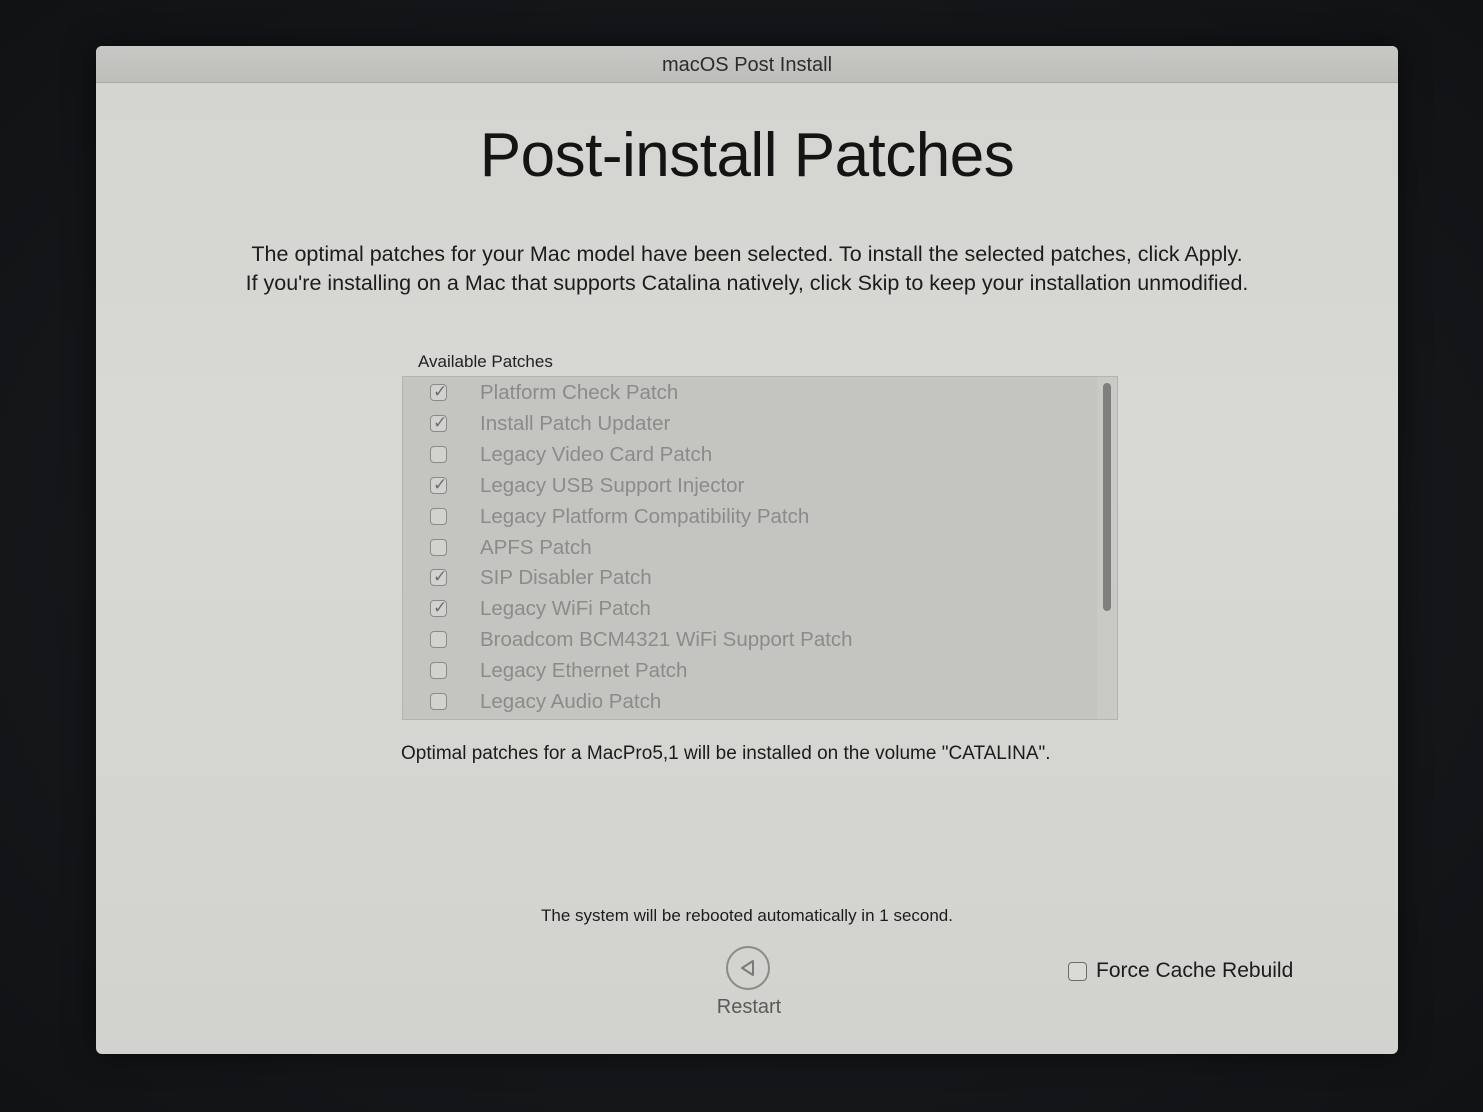  I want to click on force-cache-rebuild-checkbox: Force Cache Rebuild, so click(1186, 971).